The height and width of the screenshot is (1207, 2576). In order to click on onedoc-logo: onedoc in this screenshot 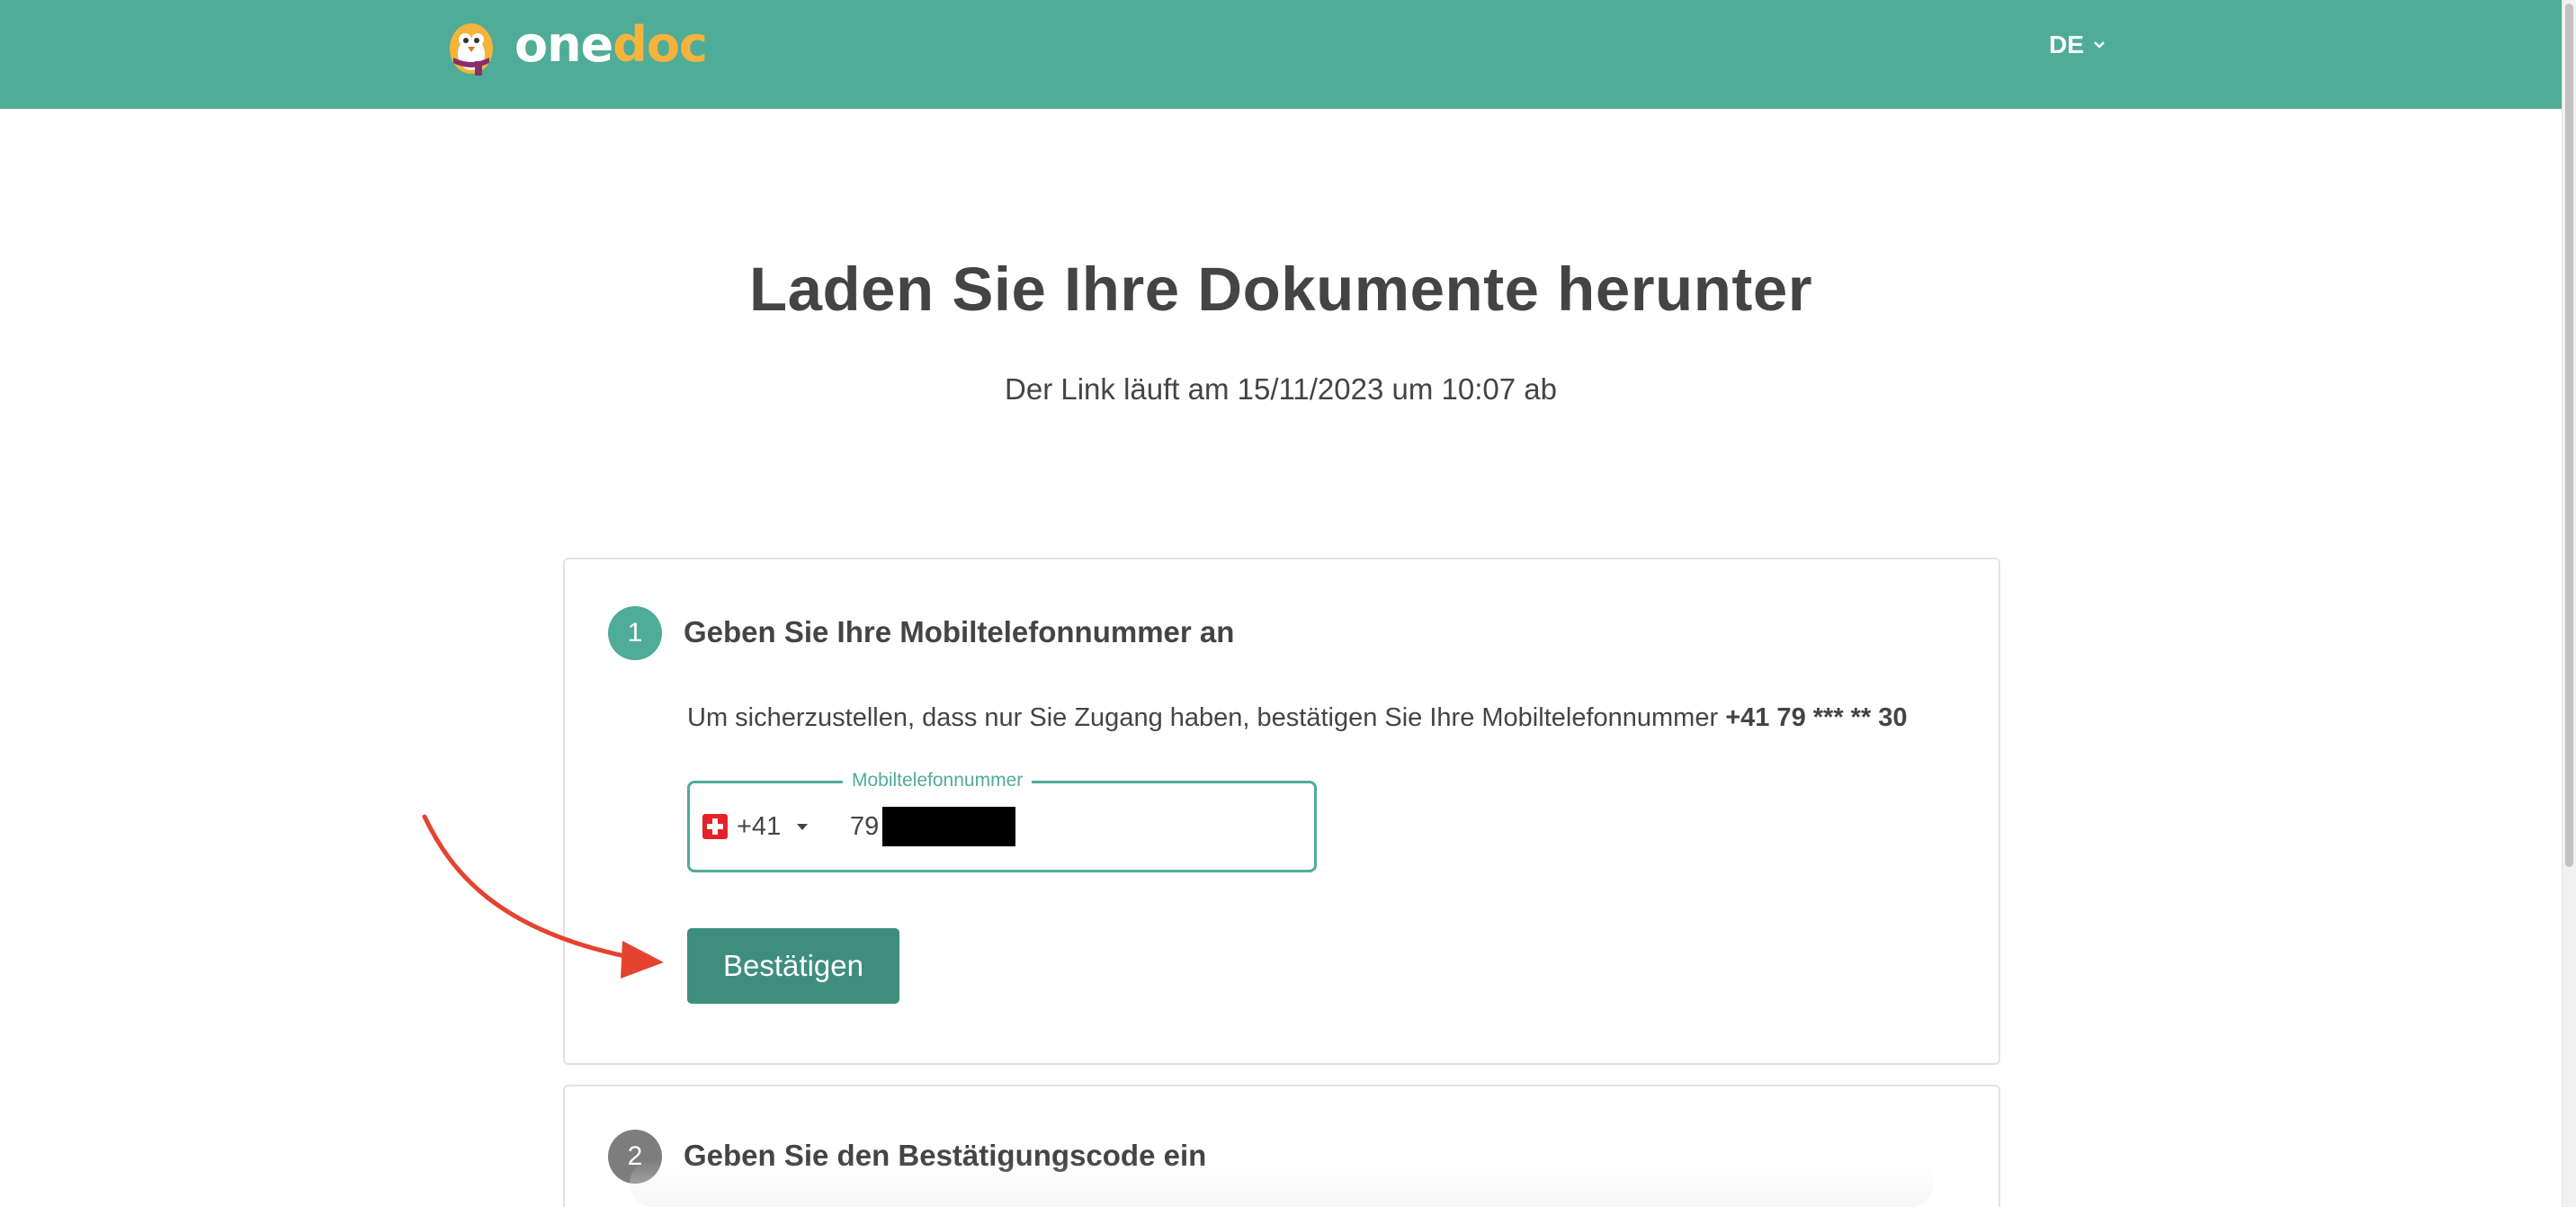, I will do `click(573, 45)`.